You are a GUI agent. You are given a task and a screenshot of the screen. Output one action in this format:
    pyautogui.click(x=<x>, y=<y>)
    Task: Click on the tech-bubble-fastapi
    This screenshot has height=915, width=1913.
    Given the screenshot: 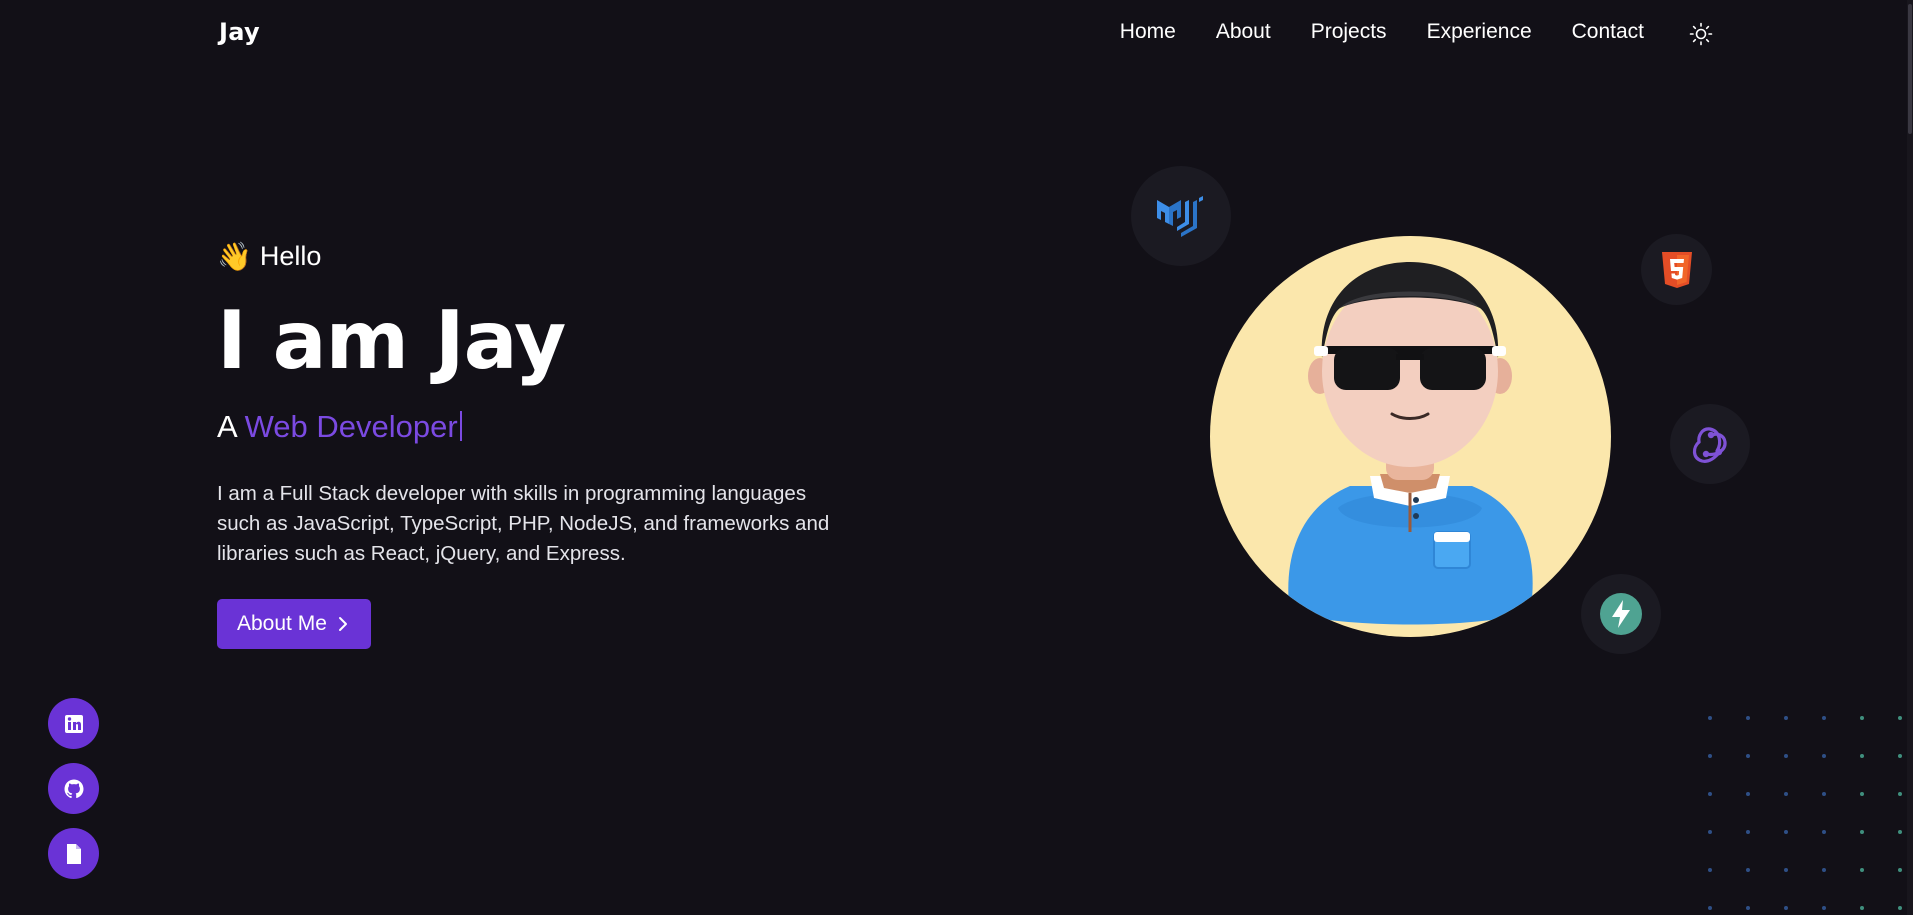 What is the action you would take?
    pyautogui.click(x=1621, y=614)
    